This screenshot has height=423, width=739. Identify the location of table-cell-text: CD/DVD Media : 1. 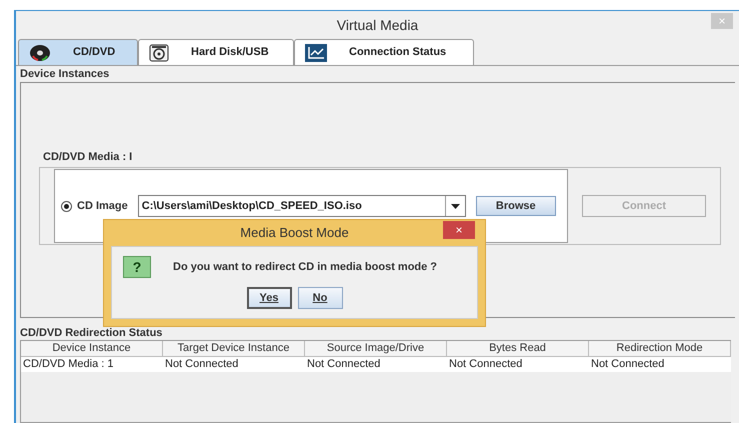
(68, 364).